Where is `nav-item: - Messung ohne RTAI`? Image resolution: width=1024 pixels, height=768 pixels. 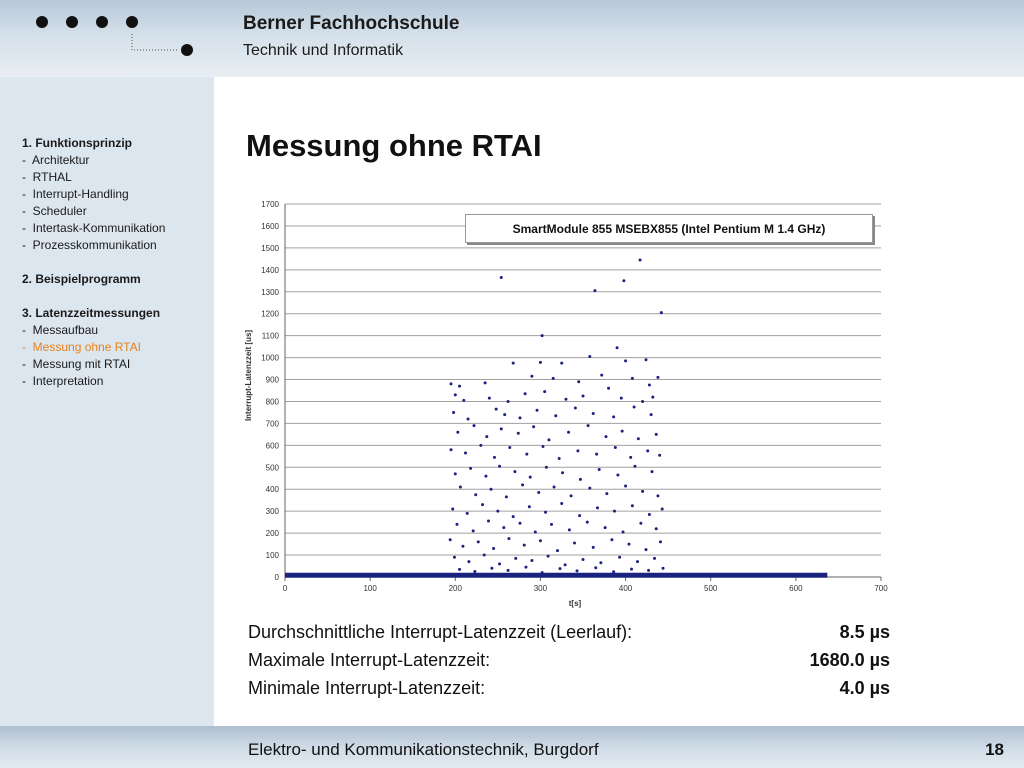 nav-item: - Messung ohne RTAI is located at coordinates (93, 347).